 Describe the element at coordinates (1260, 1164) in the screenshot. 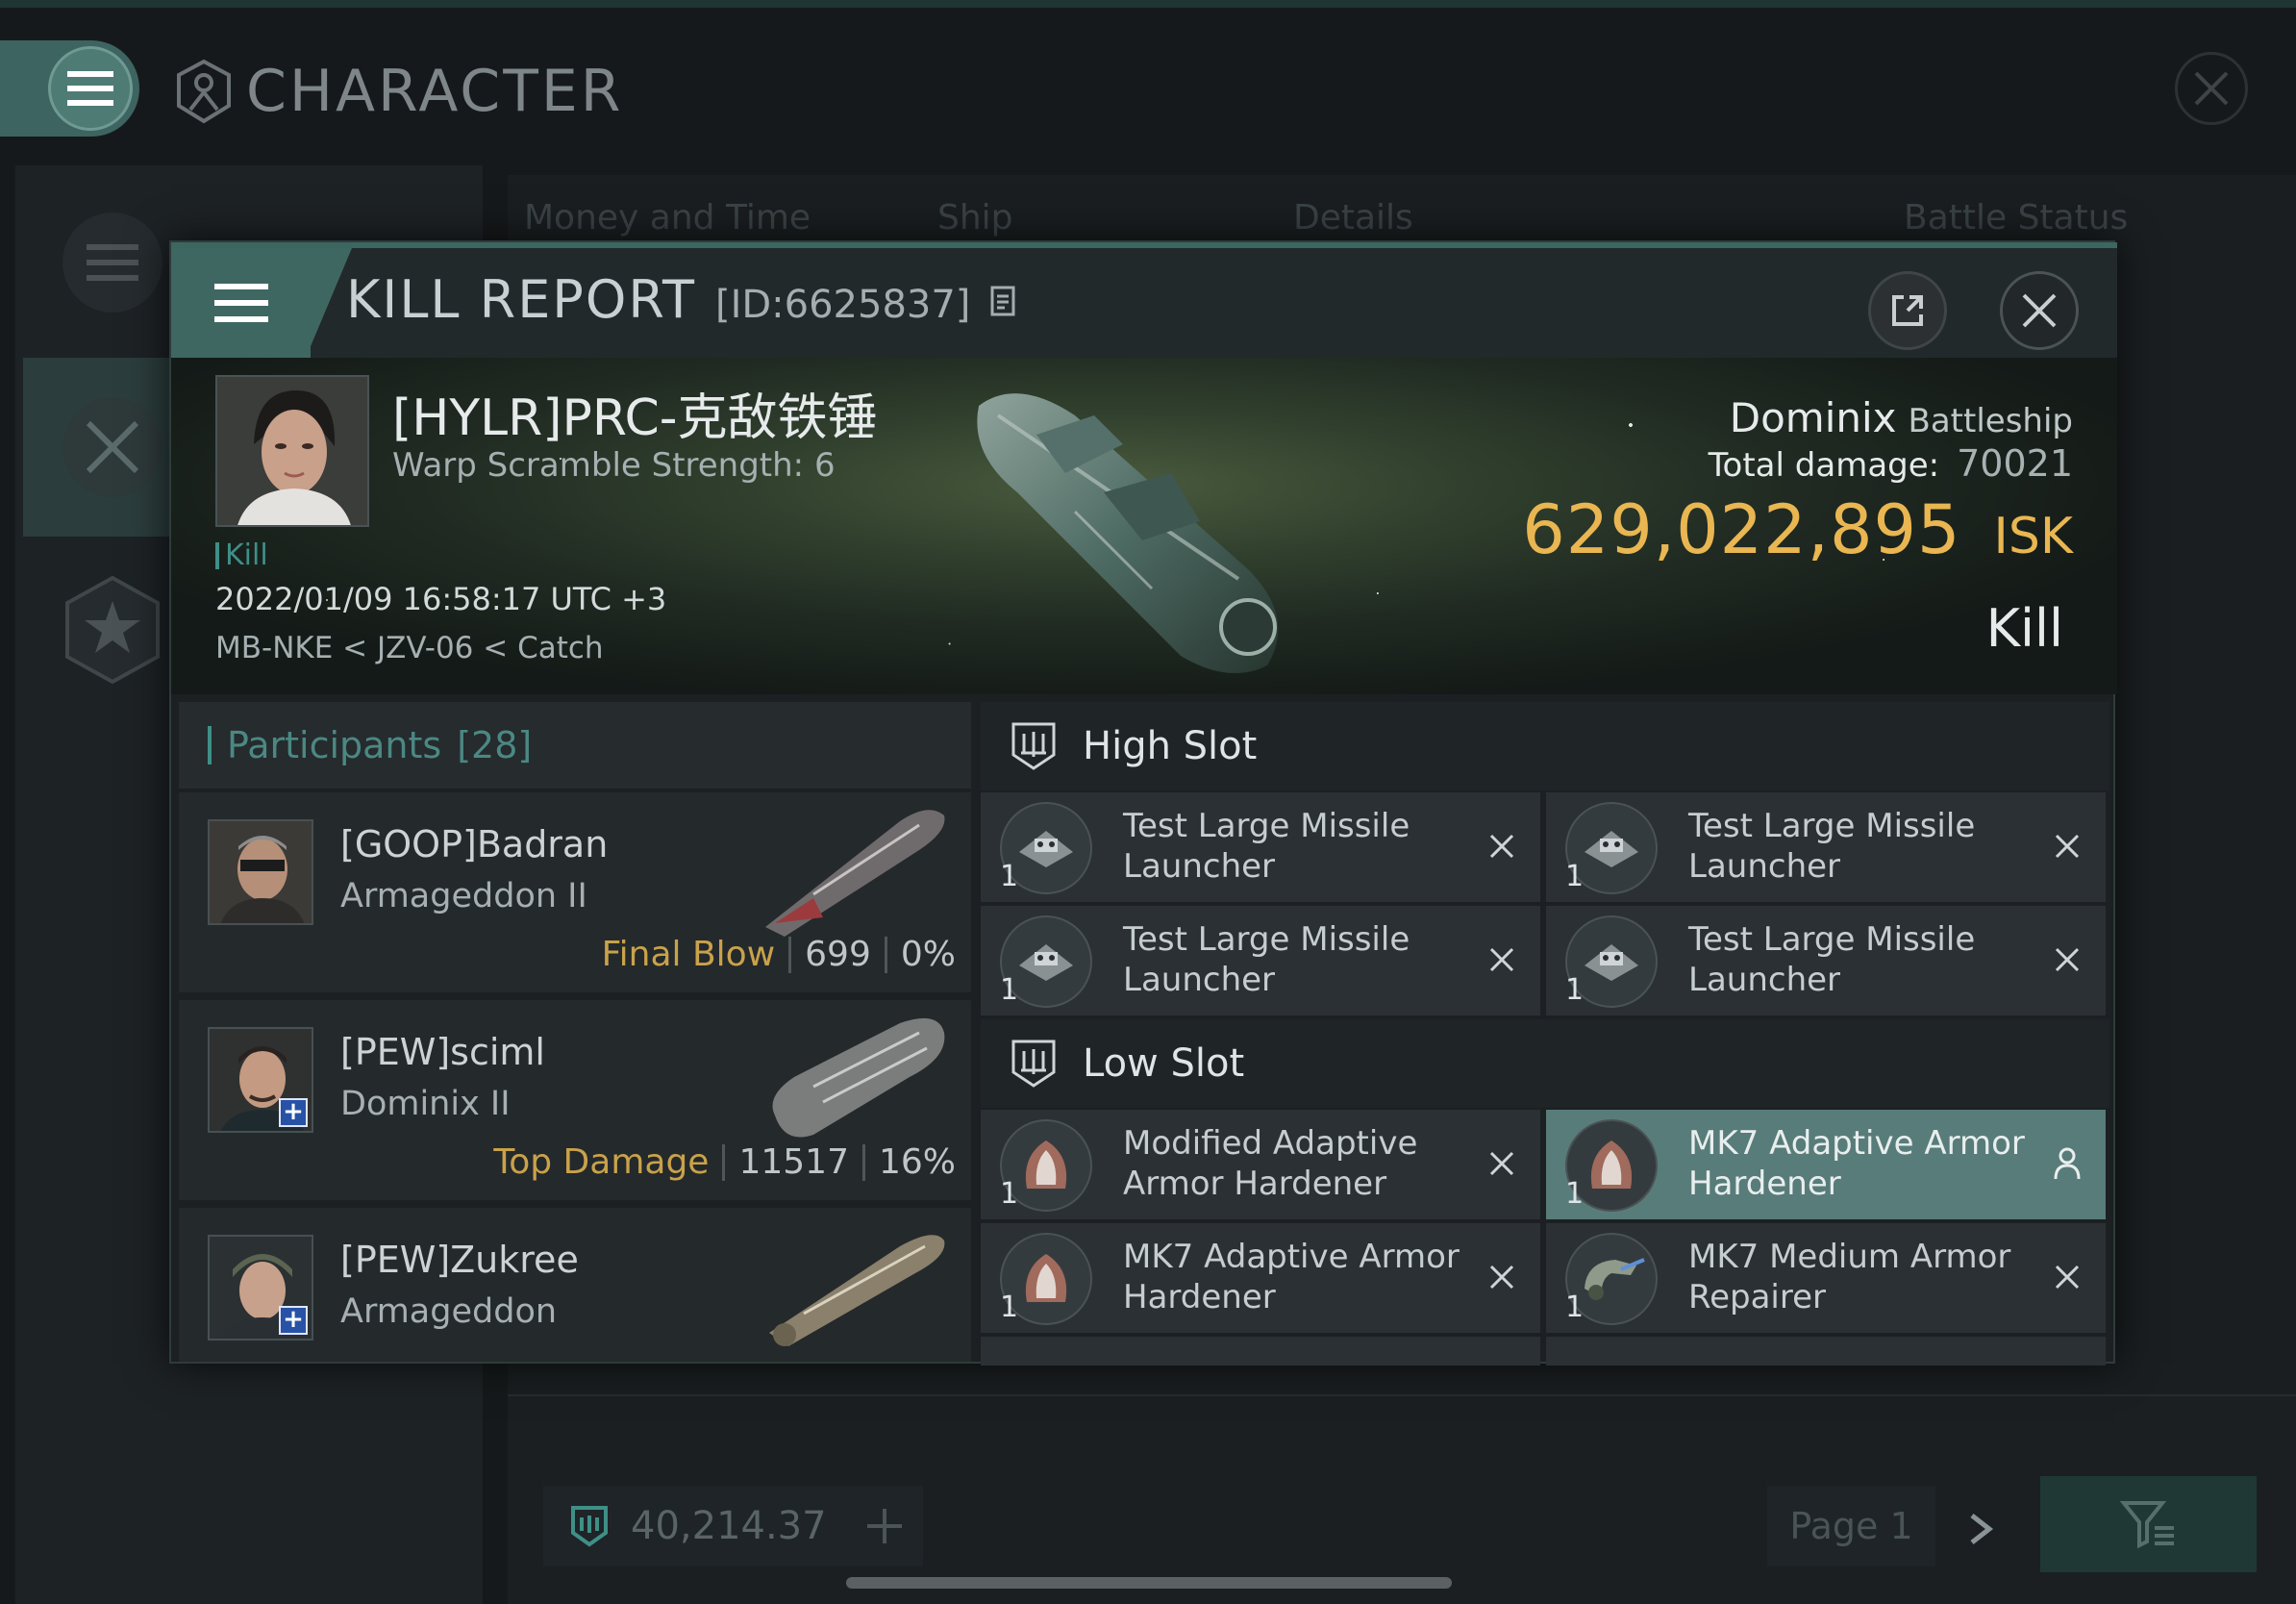

I see `fitting-item: 1 Modified Adaptive Armor Hardener` at that location.